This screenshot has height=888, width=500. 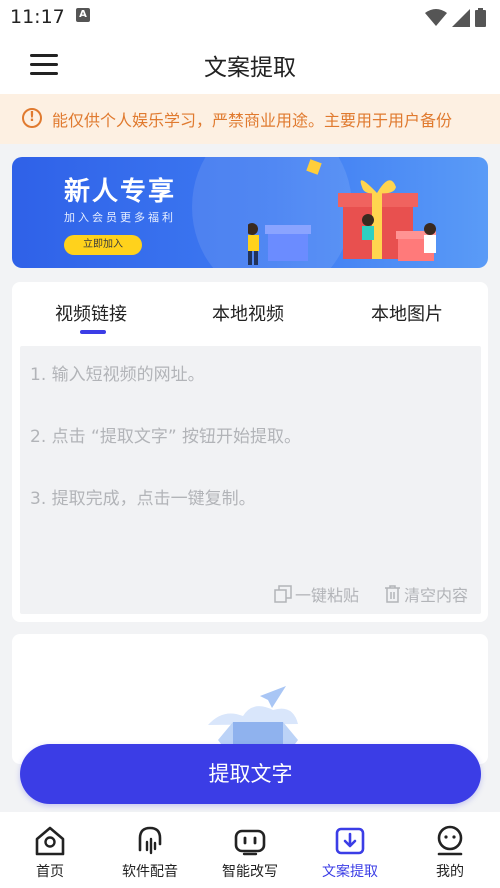 I want to click on clear-button: 清空内容, so click(x=426, y=594).